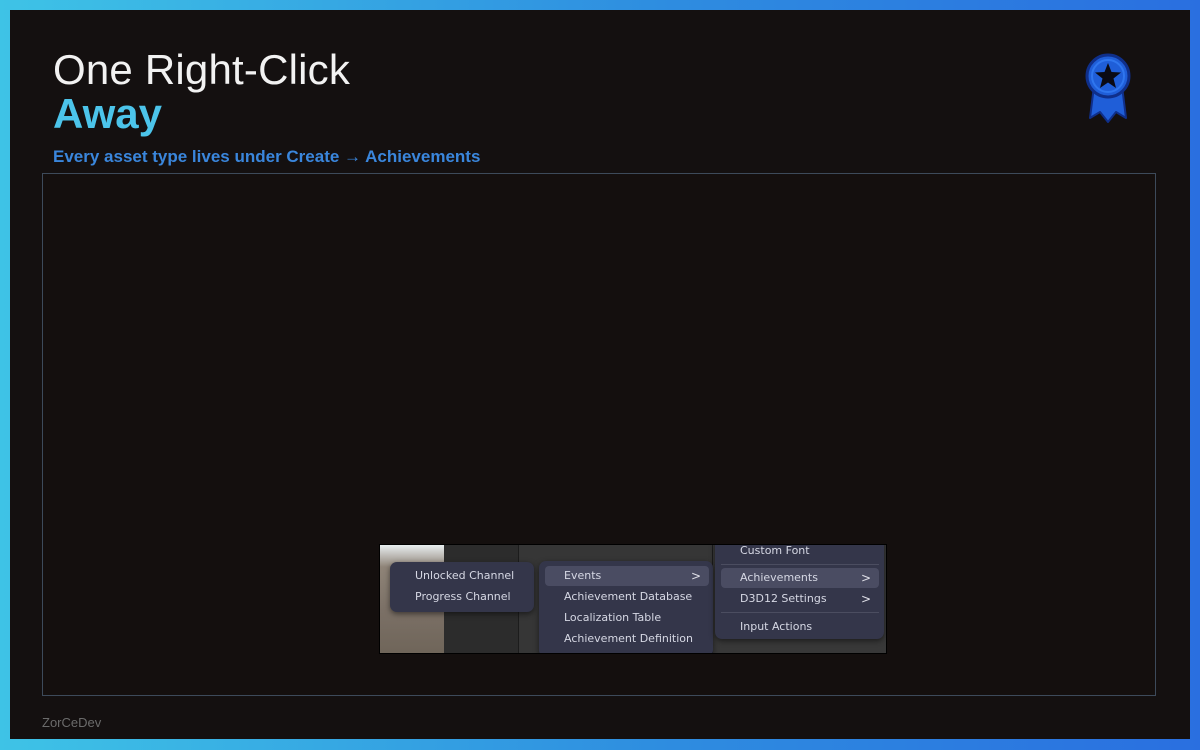 The image size is (1200, 750). Describe the element at coordinates (627, 576) in the screenshot. I see `menu-item-events: Events >` at that location.